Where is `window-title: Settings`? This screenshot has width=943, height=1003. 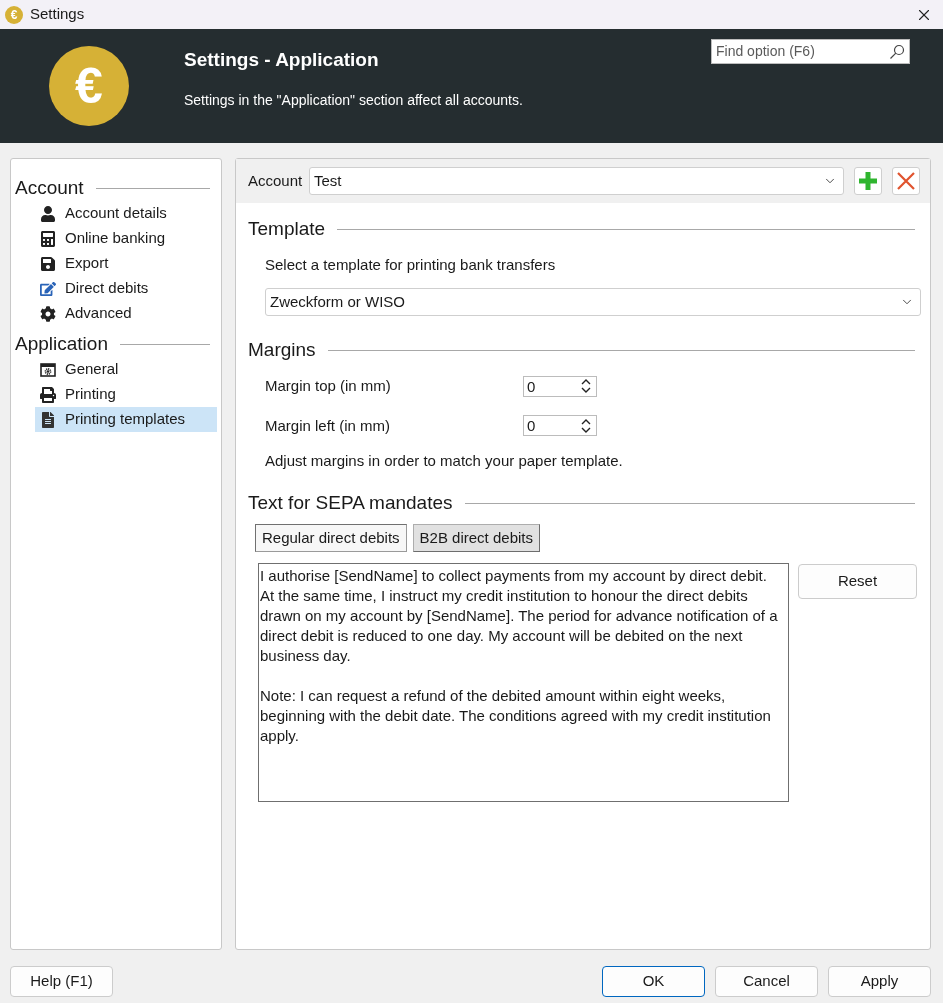 window-title: Settings is located at coordinates (57, 14).